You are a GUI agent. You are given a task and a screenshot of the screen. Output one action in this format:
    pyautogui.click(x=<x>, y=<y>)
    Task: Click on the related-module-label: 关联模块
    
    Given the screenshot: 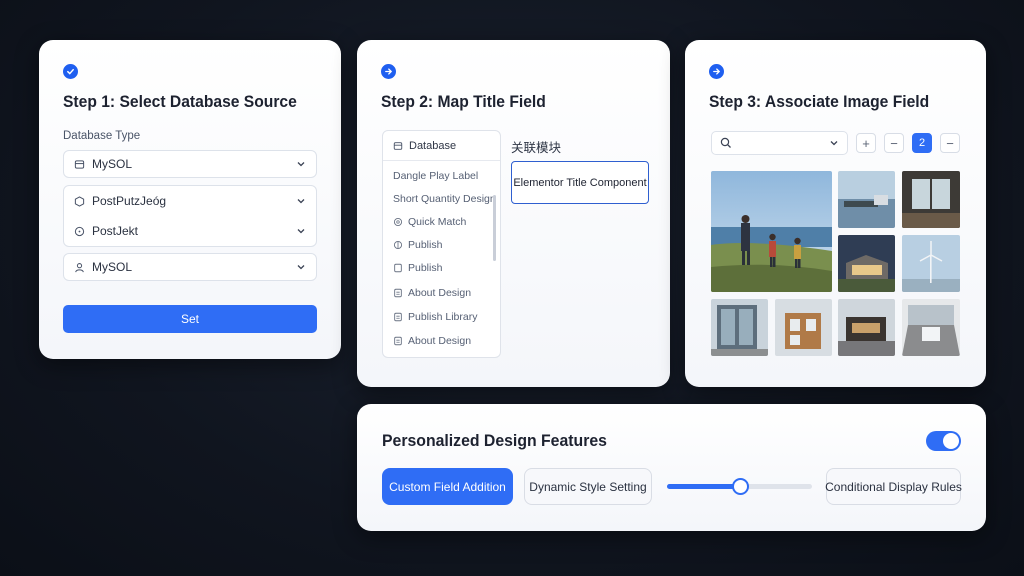 What is the action you would take?
    pyautogui.click(x=536, y=147)
    